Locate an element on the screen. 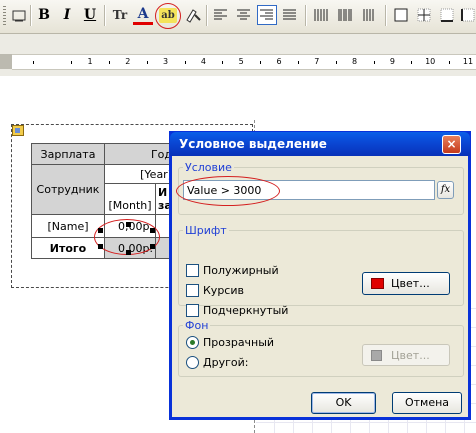 The width and height of the screenshot is (476, 433). align-right-icon is located at coordinates (267, 15).